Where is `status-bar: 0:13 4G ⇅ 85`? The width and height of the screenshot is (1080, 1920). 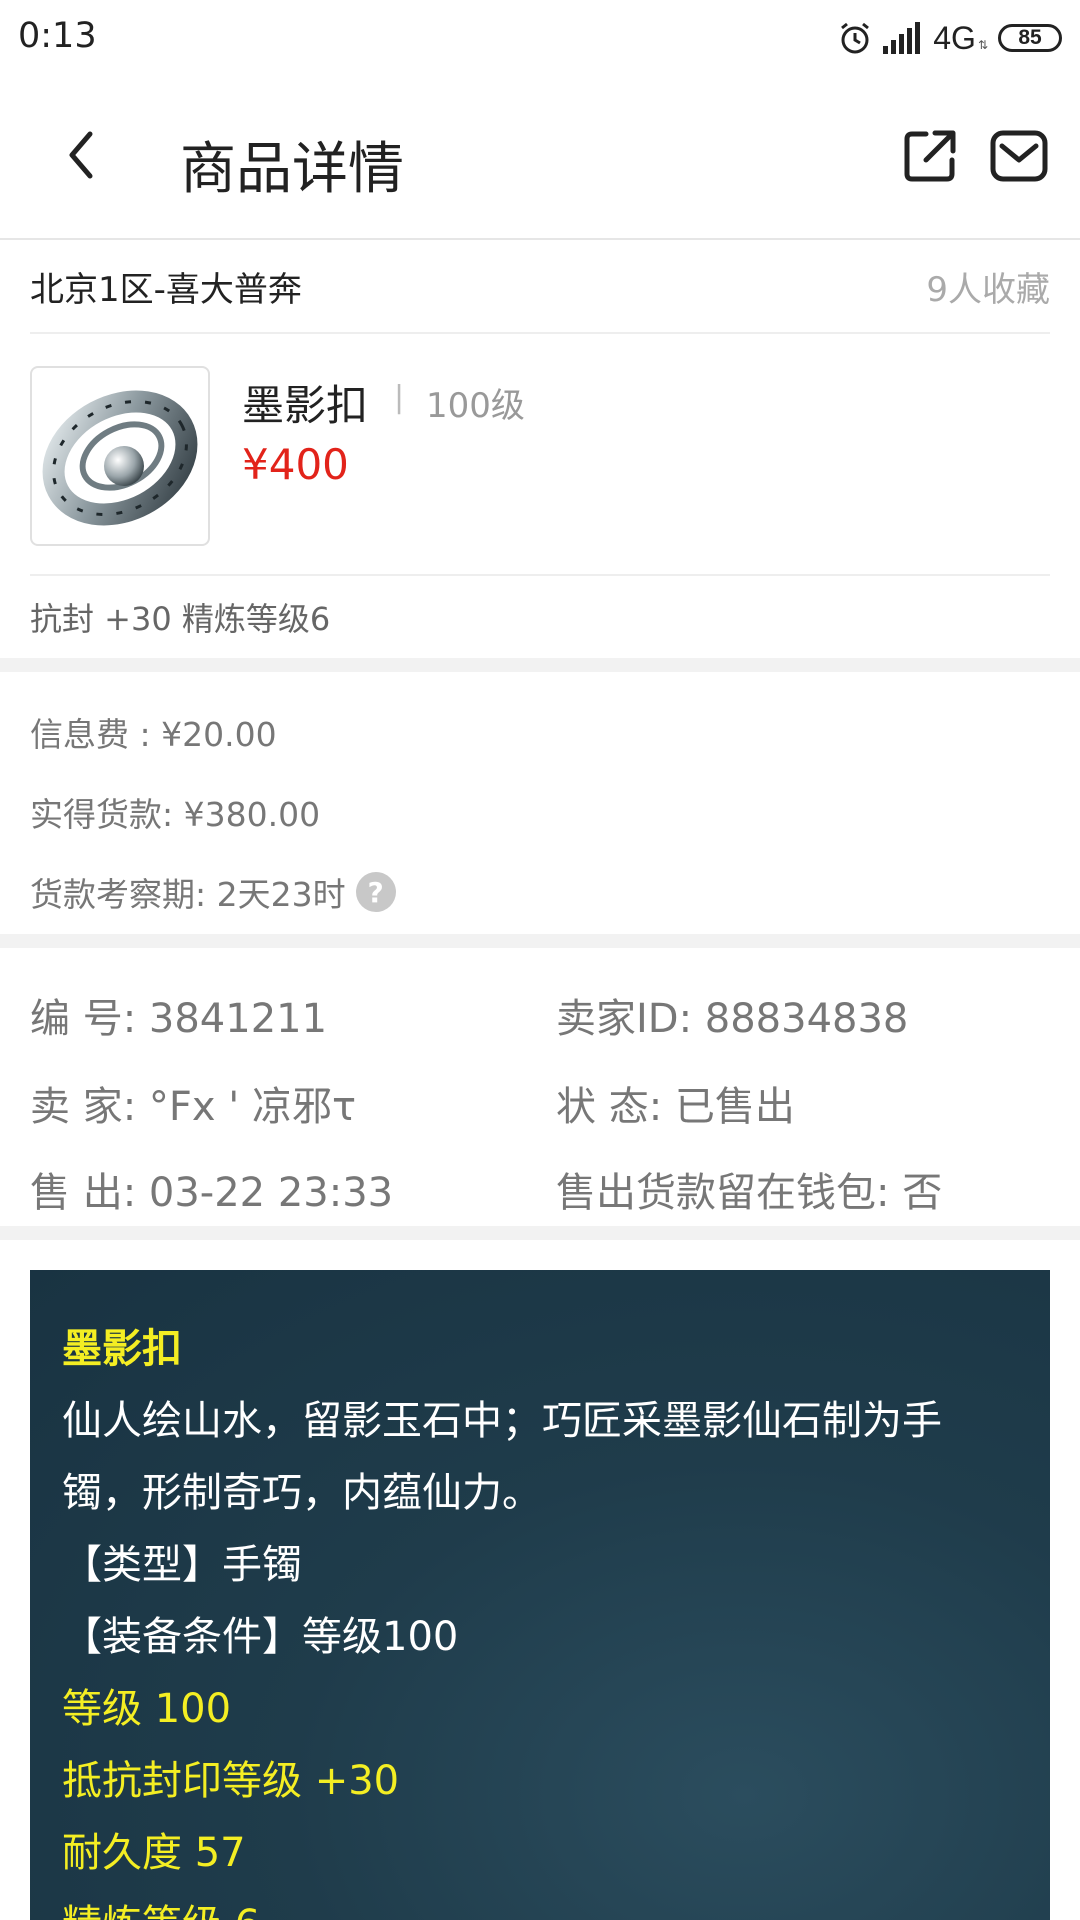
status-bar: 0:13 4G ⇅ 85 is located at coordinates (540, 38).